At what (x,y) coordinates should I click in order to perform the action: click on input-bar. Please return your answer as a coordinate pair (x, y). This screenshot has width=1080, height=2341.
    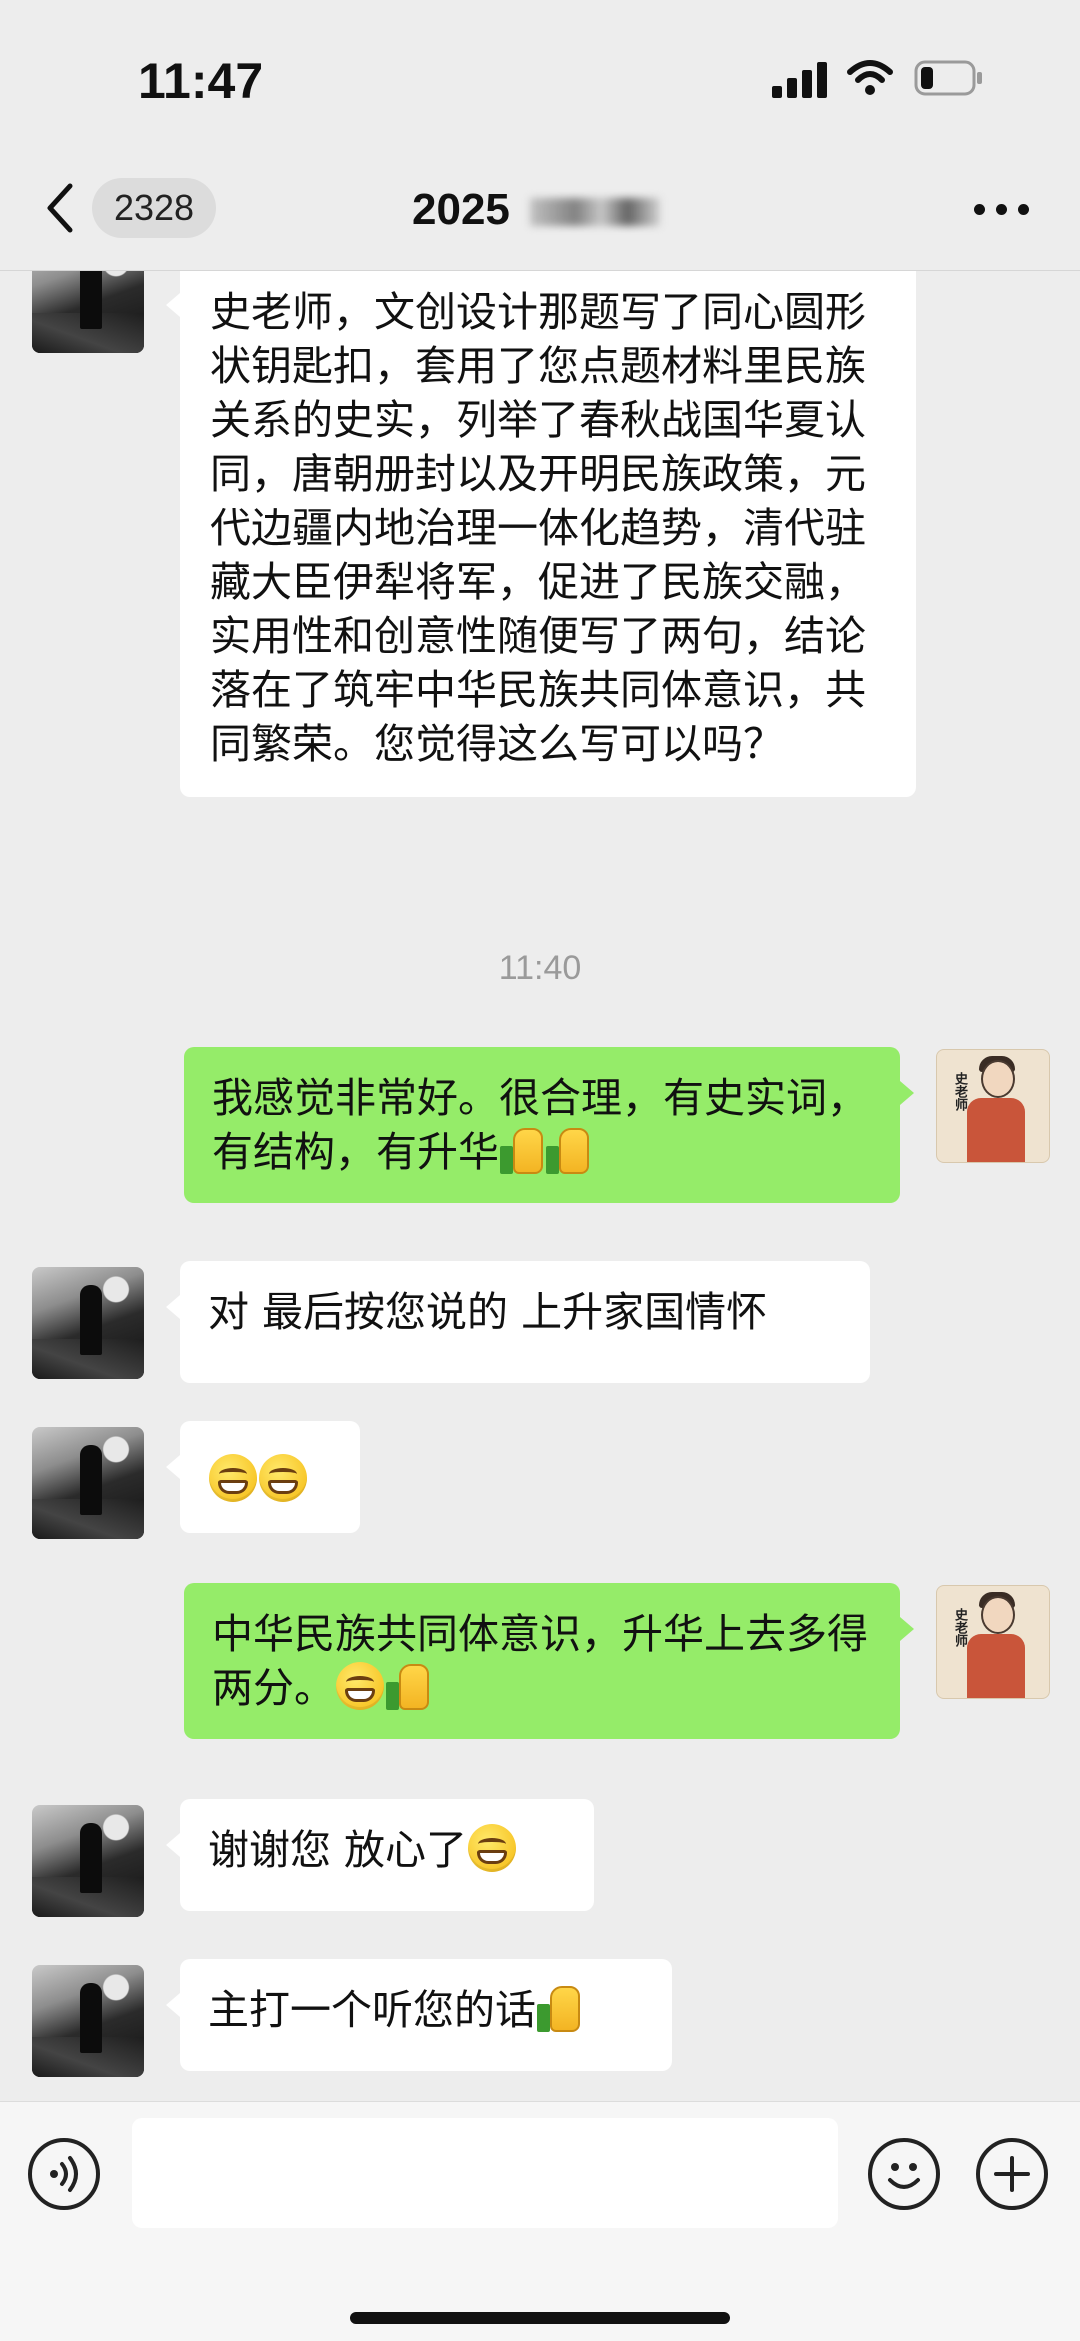
    Looking at the image, I should click on (540, 2221).